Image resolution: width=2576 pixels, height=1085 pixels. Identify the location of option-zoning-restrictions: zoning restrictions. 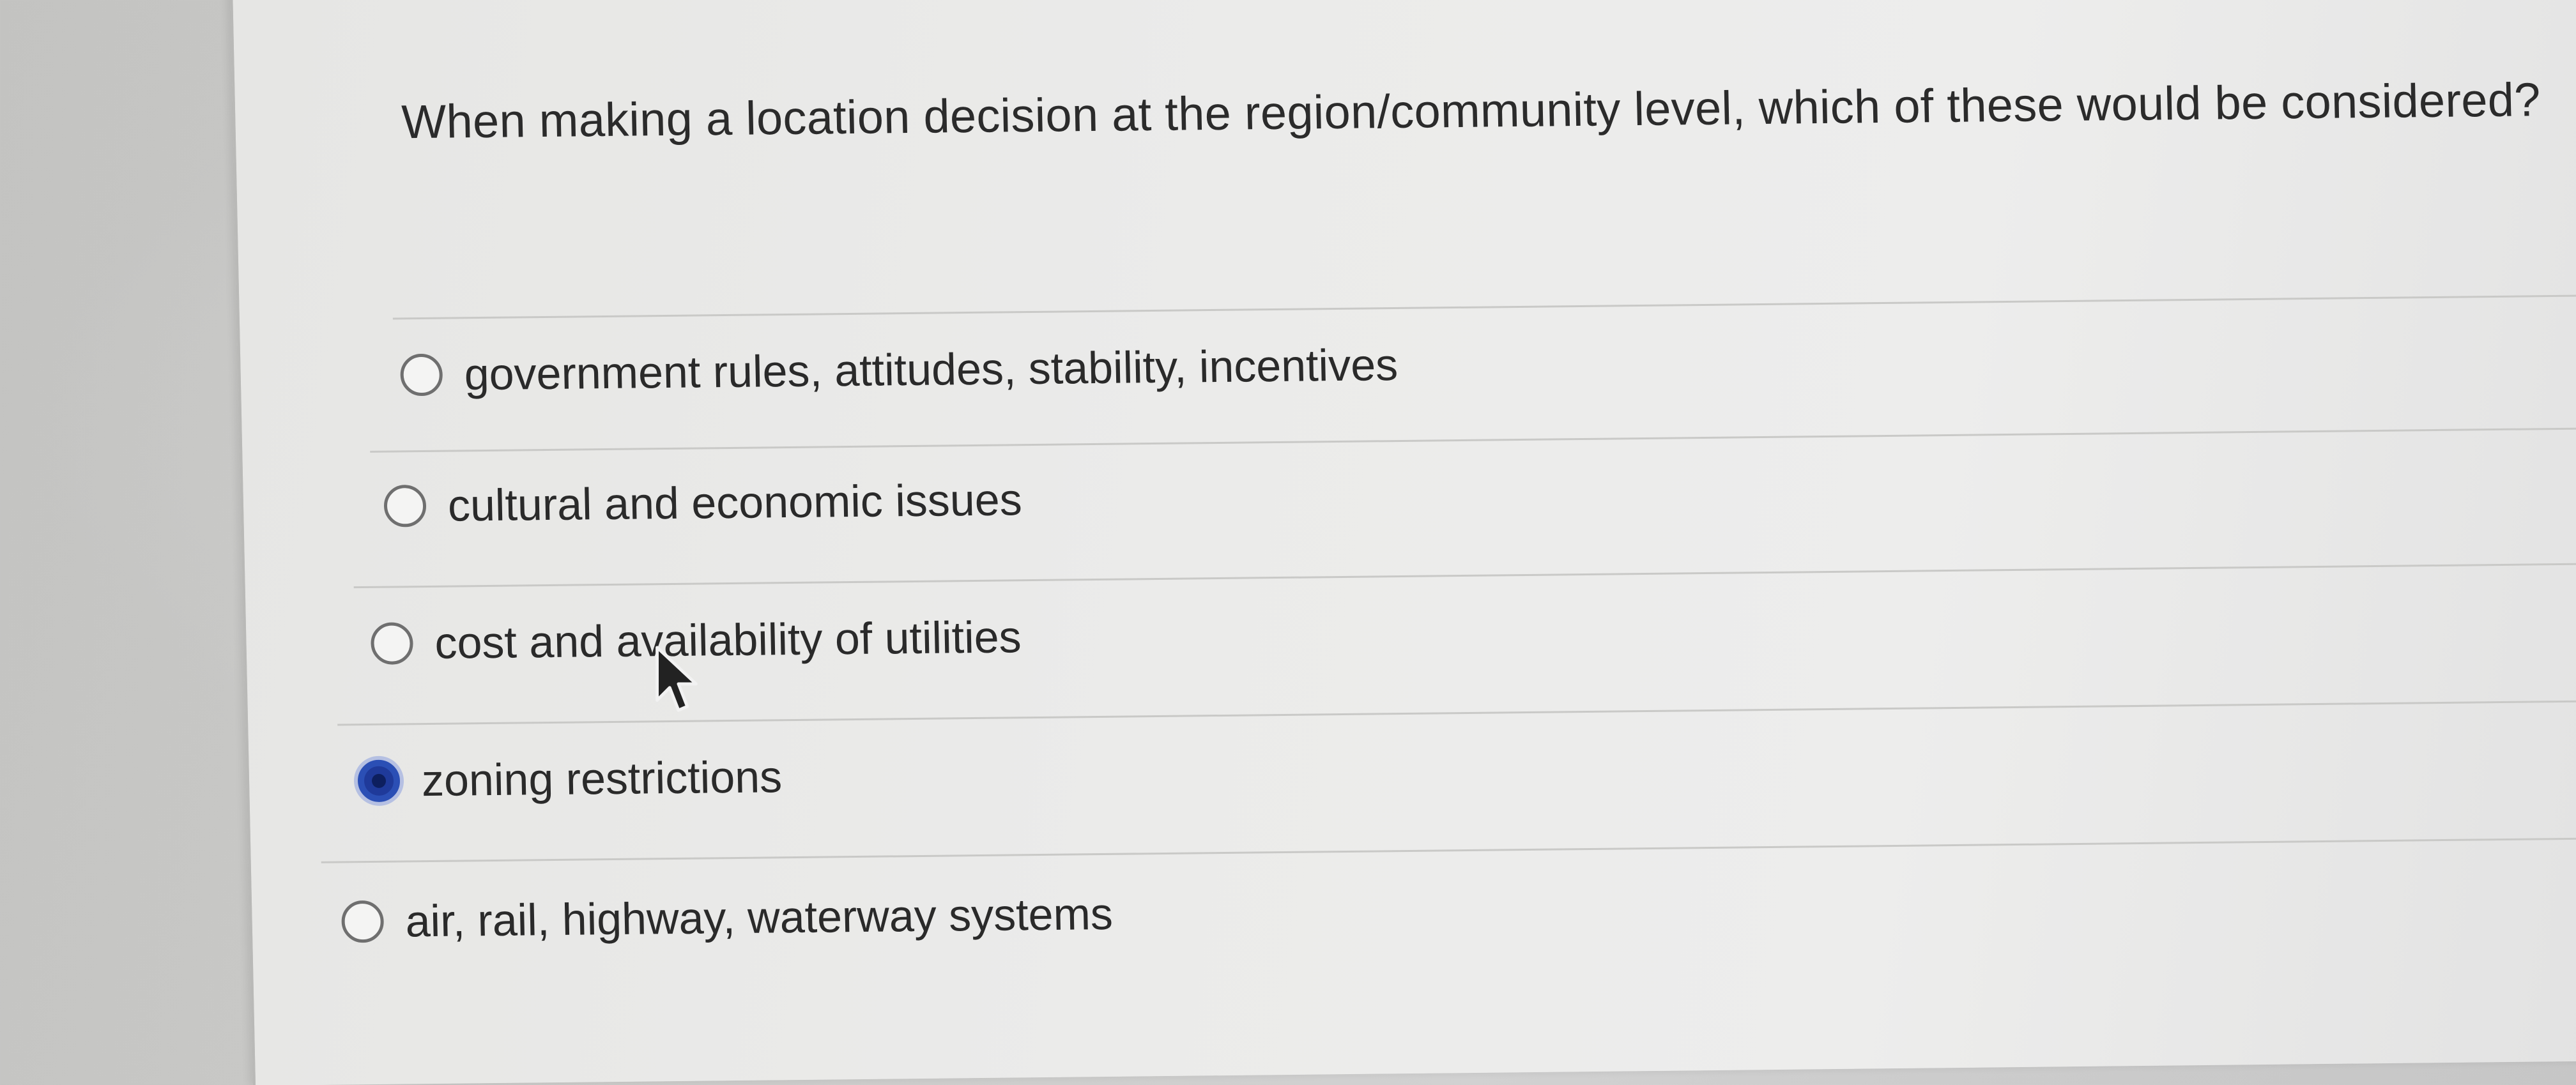
(570, 779).